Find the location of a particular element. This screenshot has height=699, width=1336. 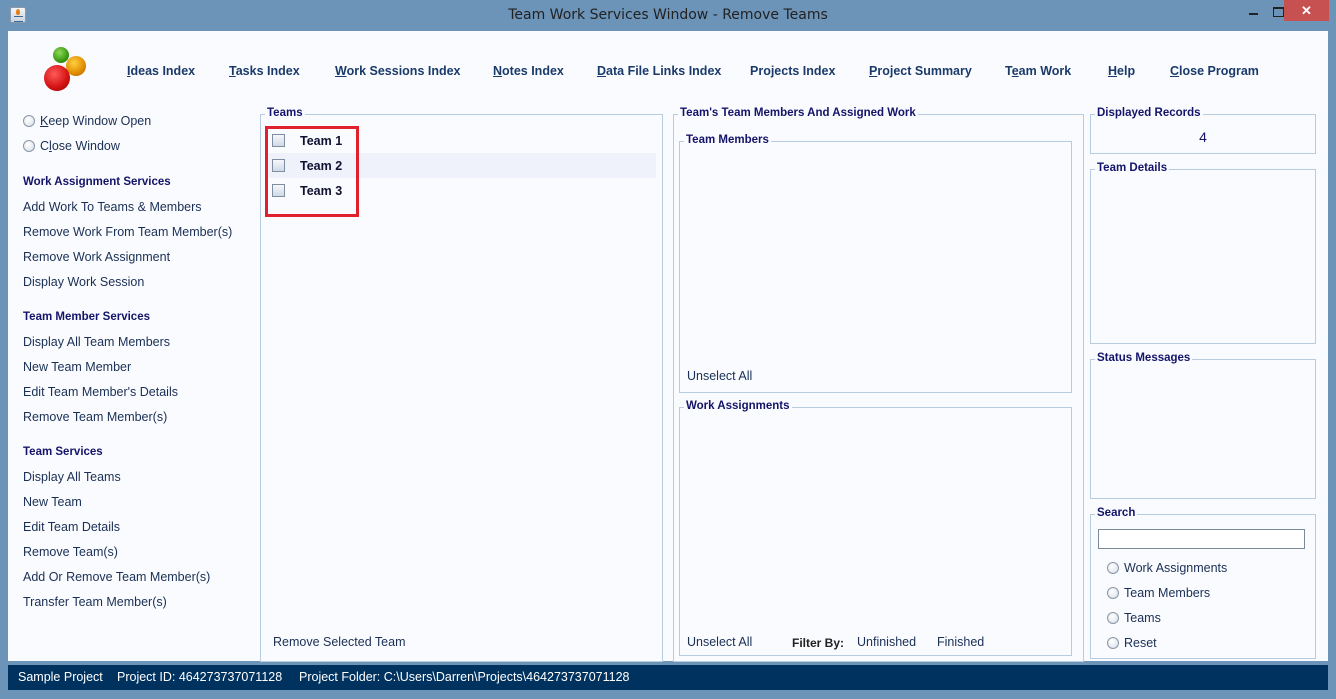

displayed-records-title: Displayed Records is located at coordinates (1149, 113).